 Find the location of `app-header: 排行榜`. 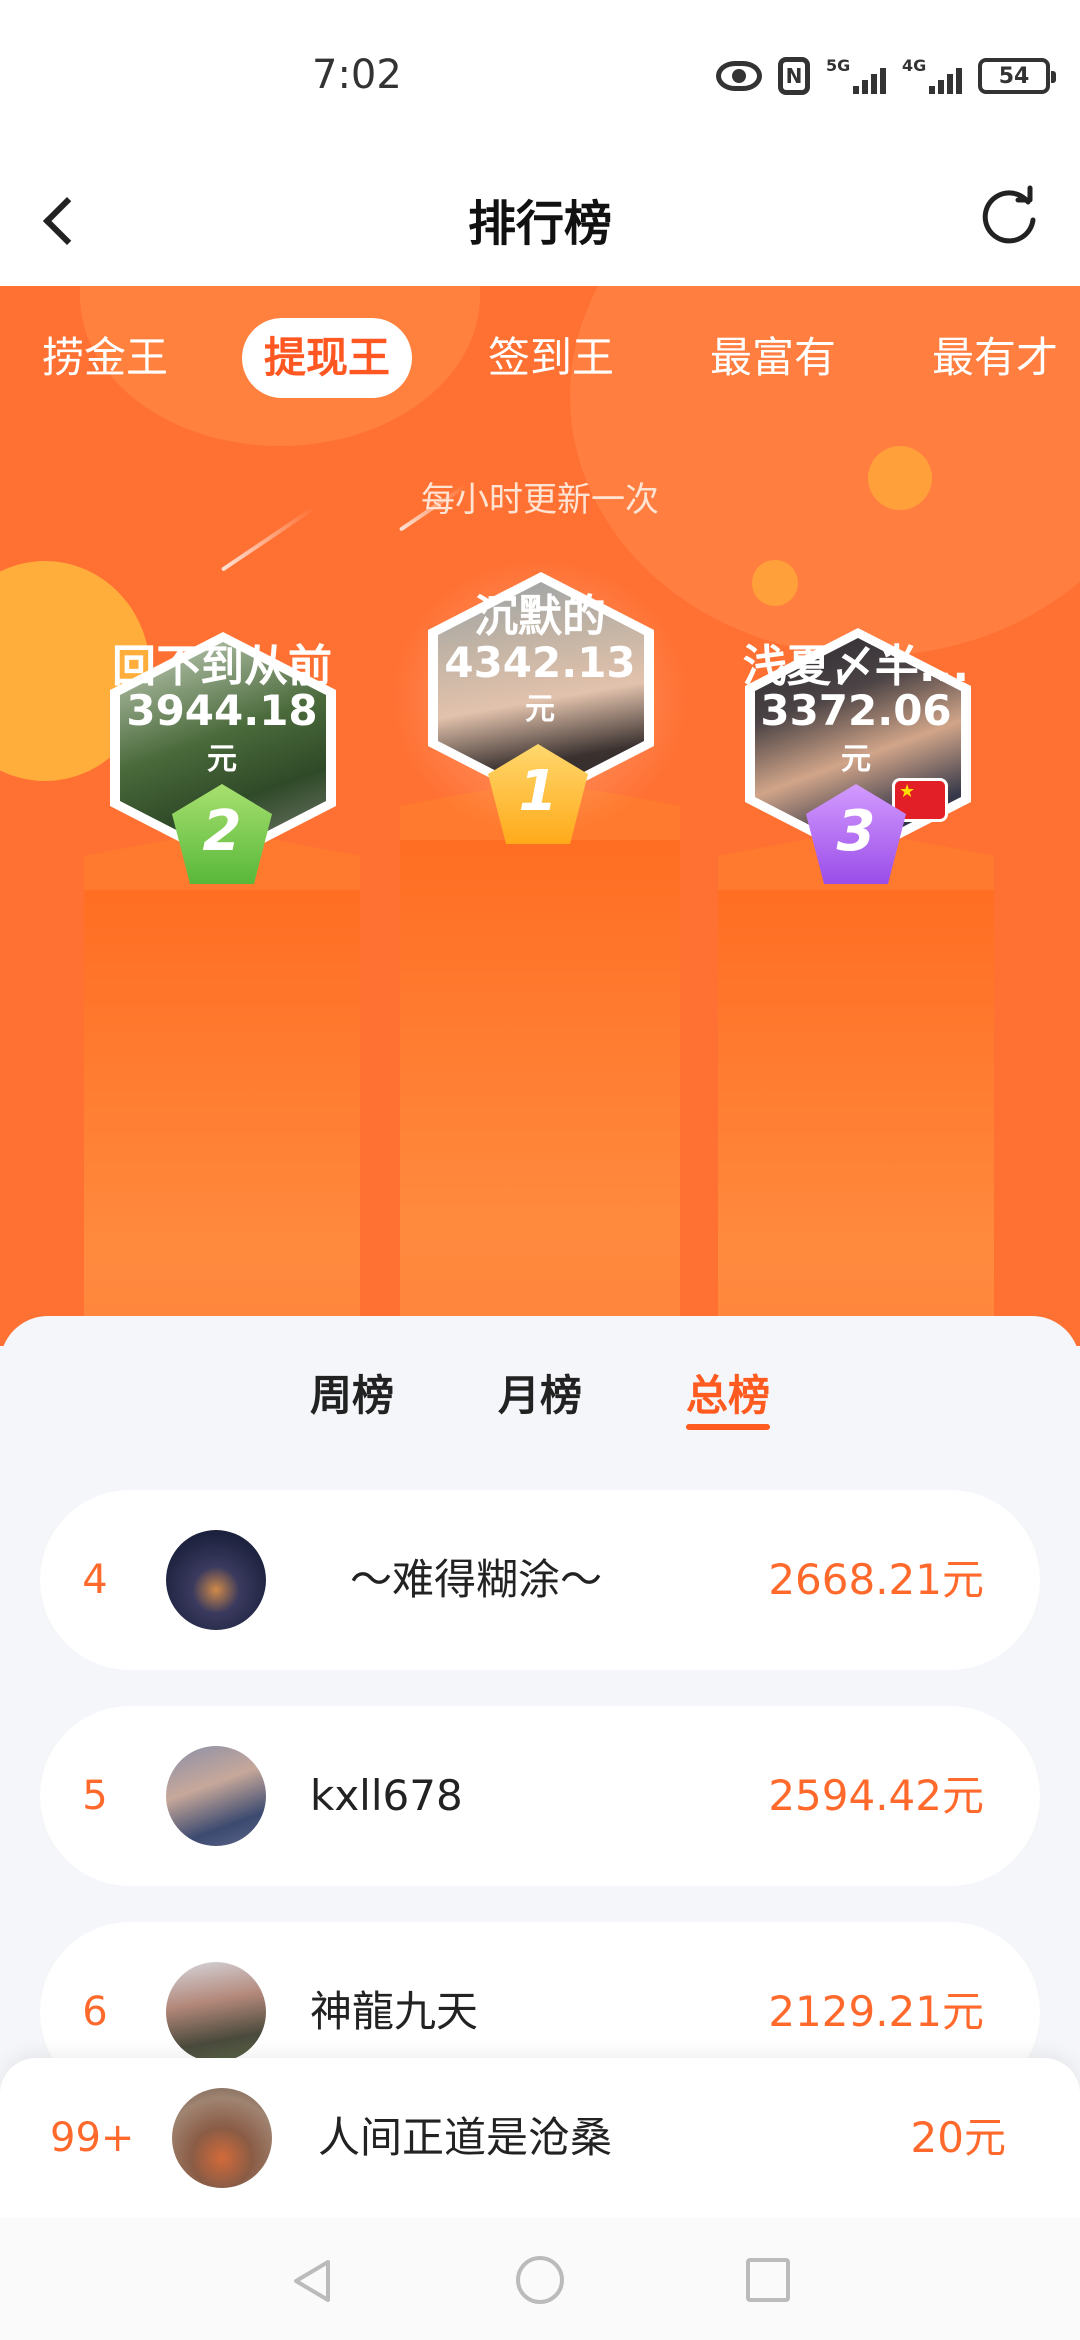

app-header: 排行榜 is located at coordinates (540, 223).